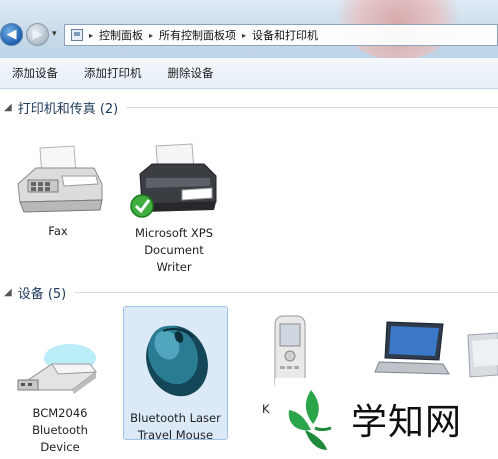 The image size is (498, 459). I want to click on device-label: Bluetooth, so click(60, 430).